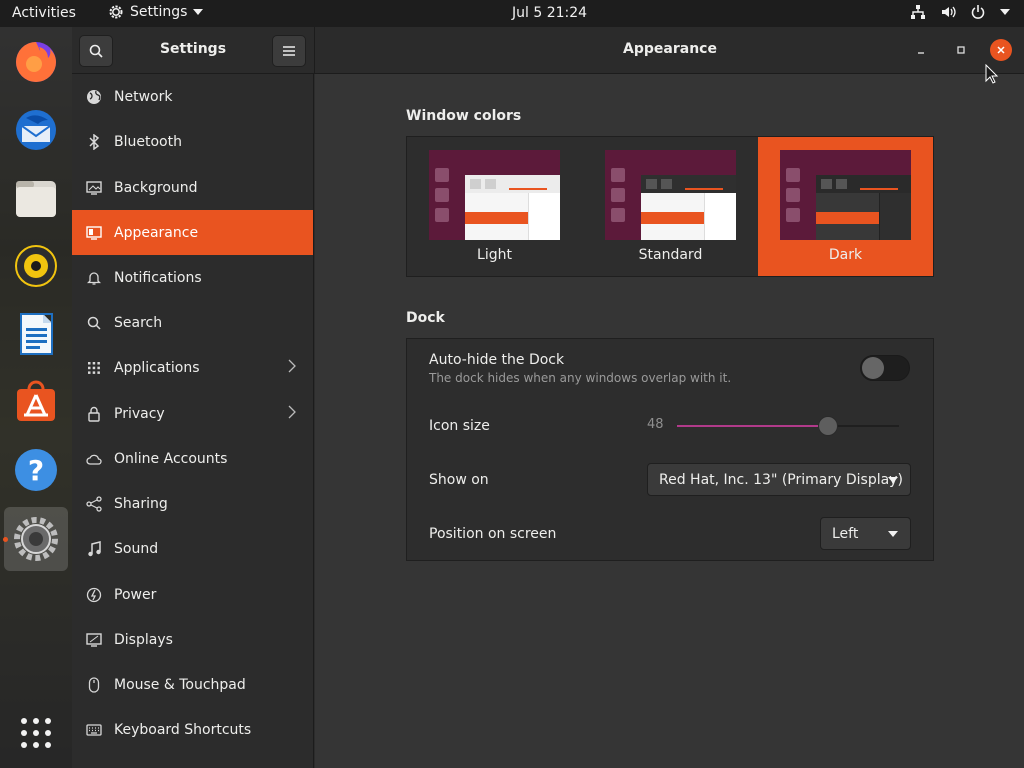 This screenshot has height=768, width=1024. What do you see at coordinates (655, 424) in the screenshot?
I see `icon-size-value: 48` at bounding box center [655, 424].